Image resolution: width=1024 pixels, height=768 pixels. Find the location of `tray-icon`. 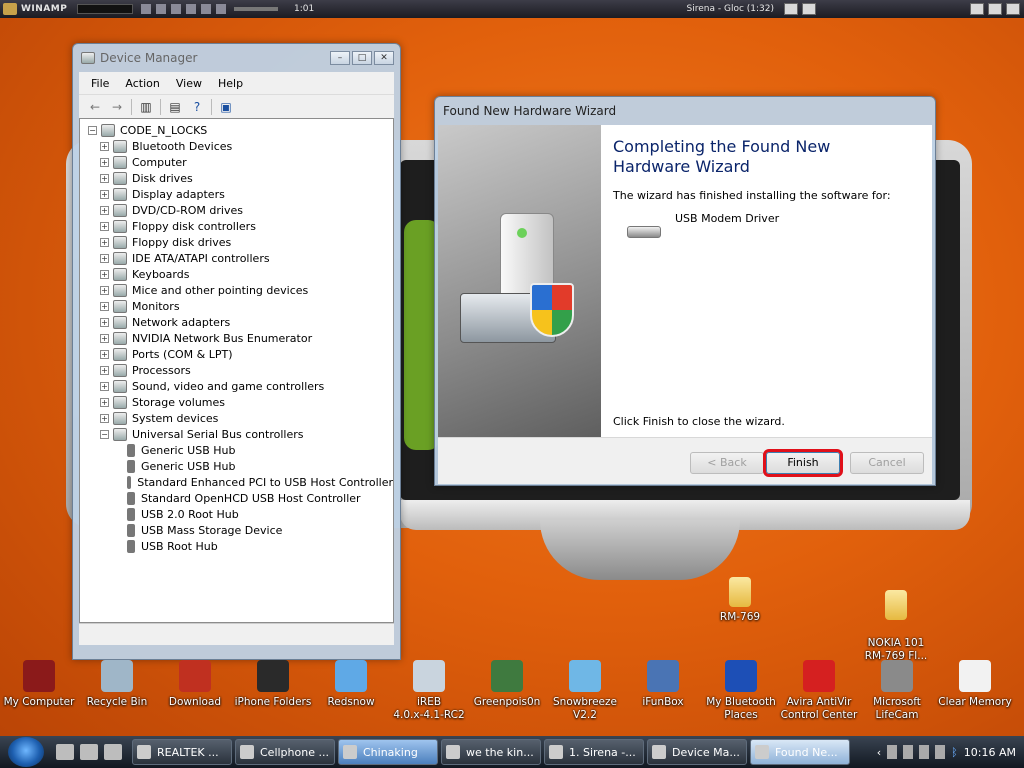

tray-icon is located at coordinates (892, 752).